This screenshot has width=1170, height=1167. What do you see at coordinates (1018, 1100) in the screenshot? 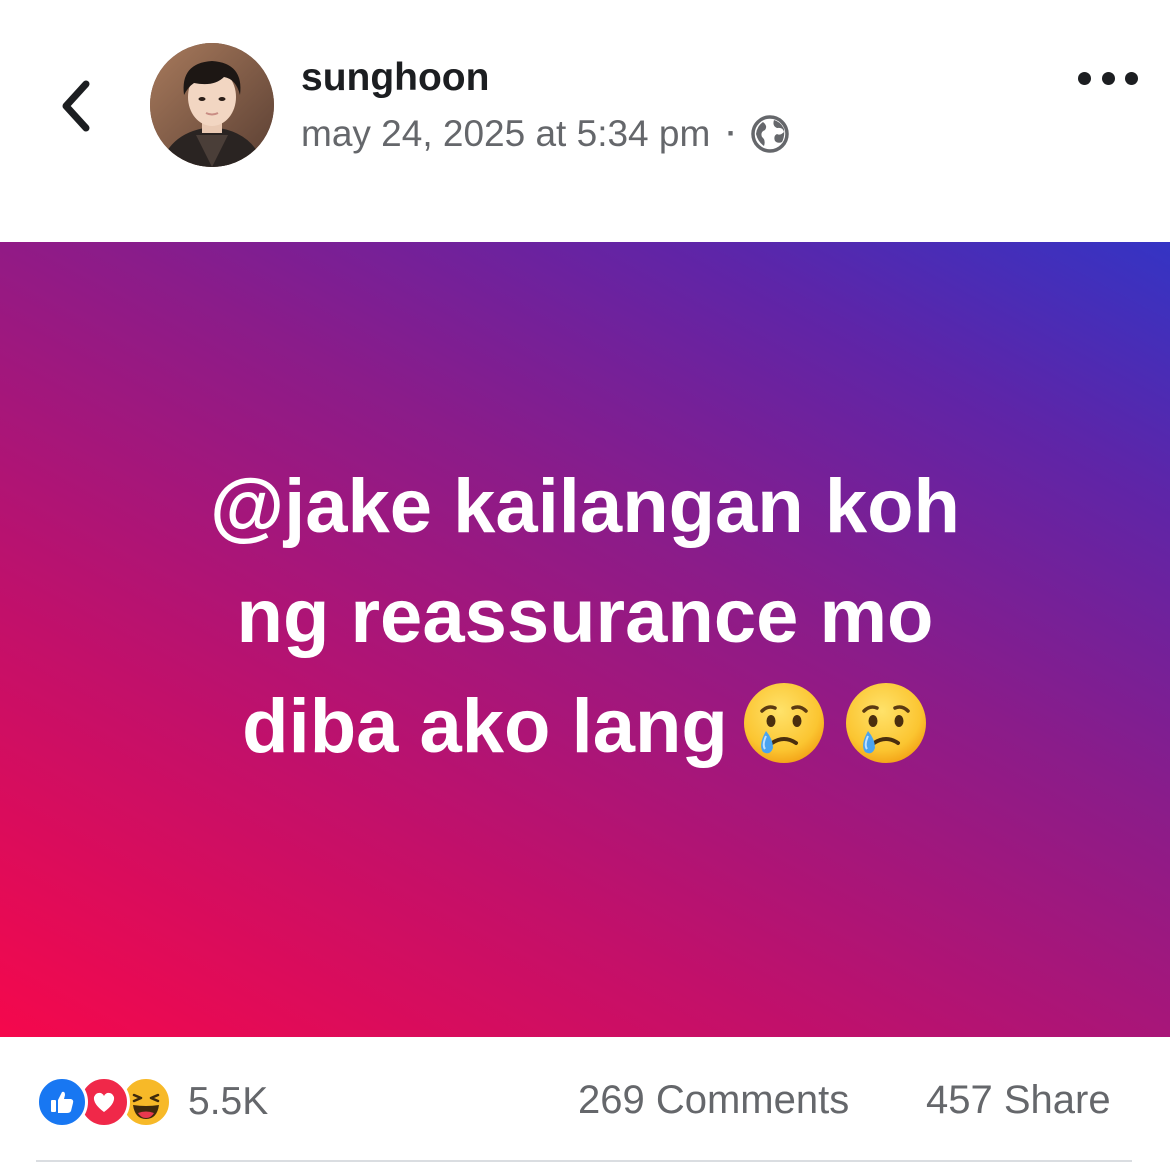
I see `share-count-link: 457 Share` at bounding box center [1018, 1100].